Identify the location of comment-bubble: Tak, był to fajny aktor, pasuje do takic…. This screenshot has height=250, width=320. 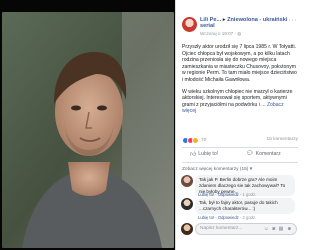
(245, 206).